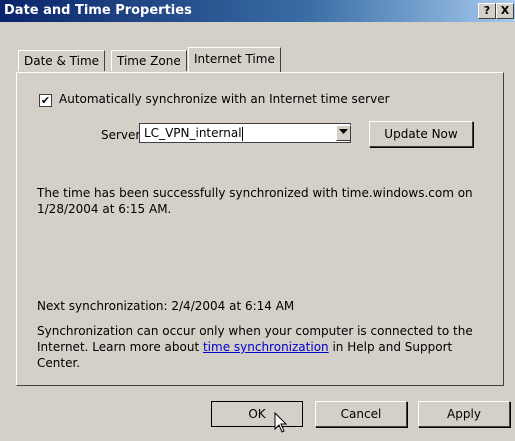 The image size is (515, 441). I want to click on chevron-down-icon, so click(343, 131).